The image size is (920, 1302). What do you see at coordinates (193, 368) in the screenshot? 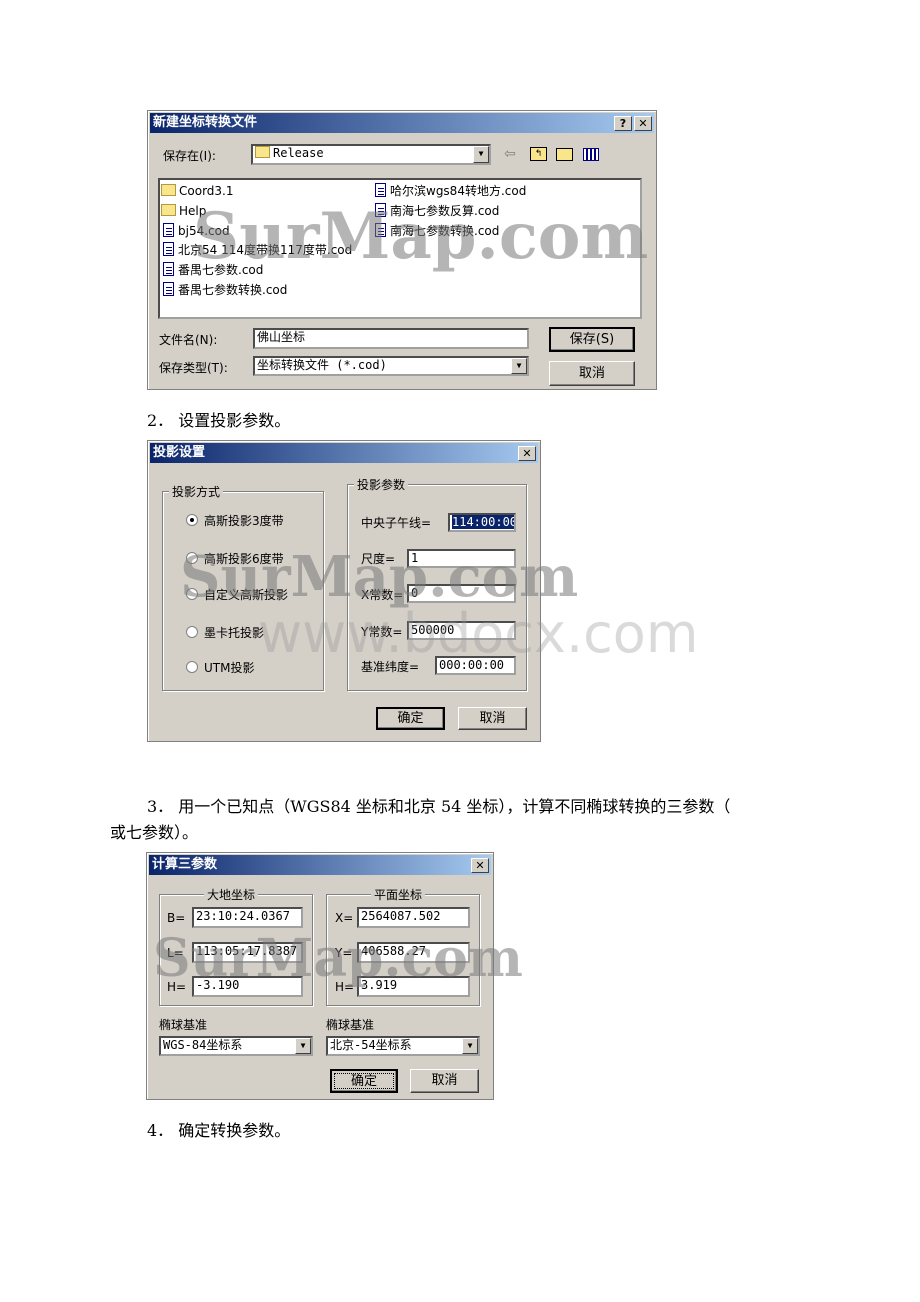
I see `filetype-label: 保存类型(T):` at bounding box center [193, 368].